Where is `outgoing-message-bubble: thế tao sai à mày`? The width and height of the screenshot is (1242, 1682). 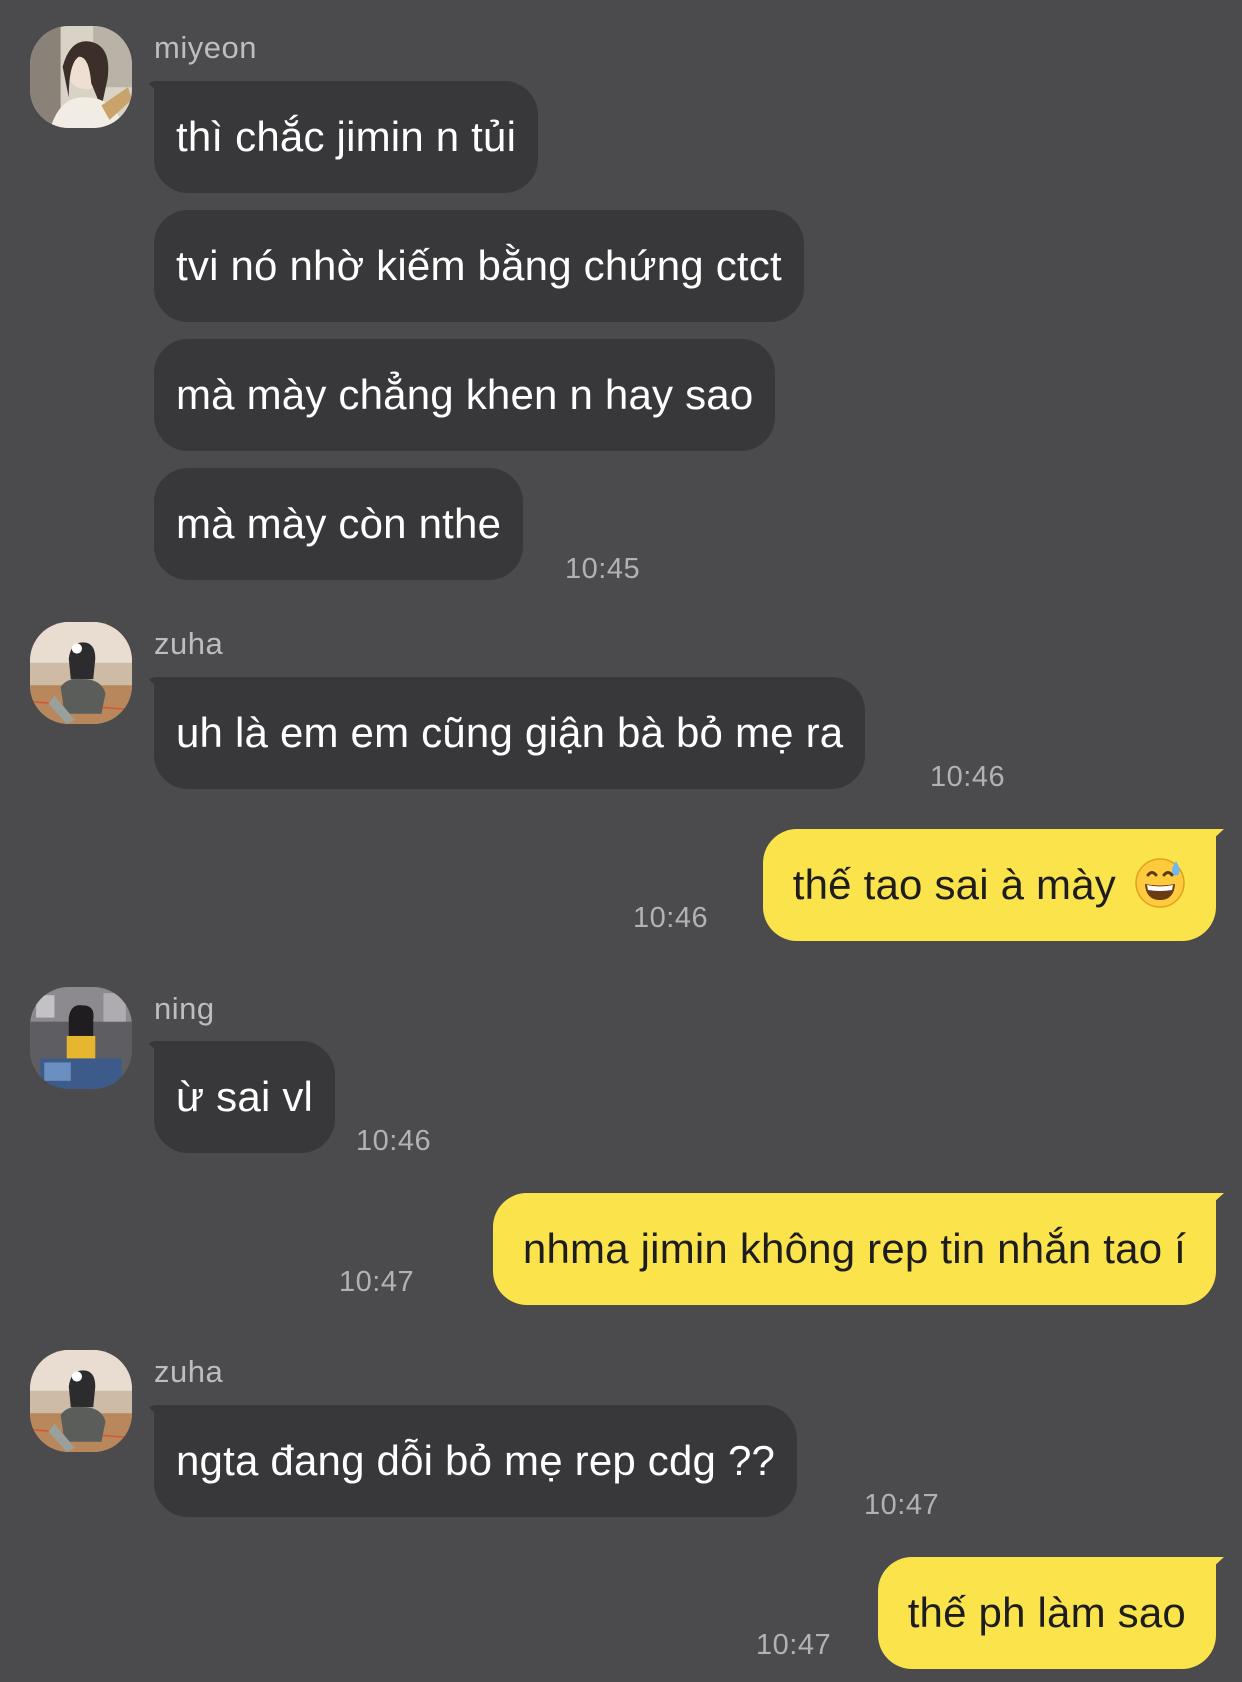 outgoing-message-bubble: thế tao sai à mày is located at coordinates (989, 885).